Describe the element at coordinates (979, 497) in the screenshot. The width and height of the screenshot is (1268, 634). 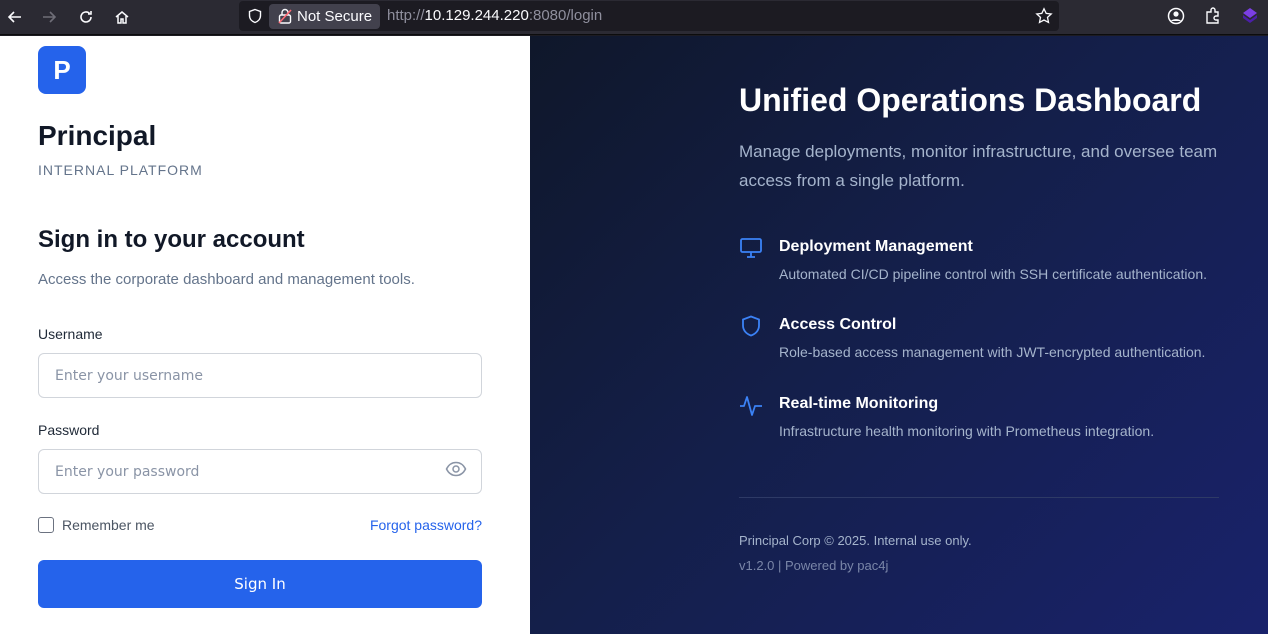
I see `footer-divider` at that location.